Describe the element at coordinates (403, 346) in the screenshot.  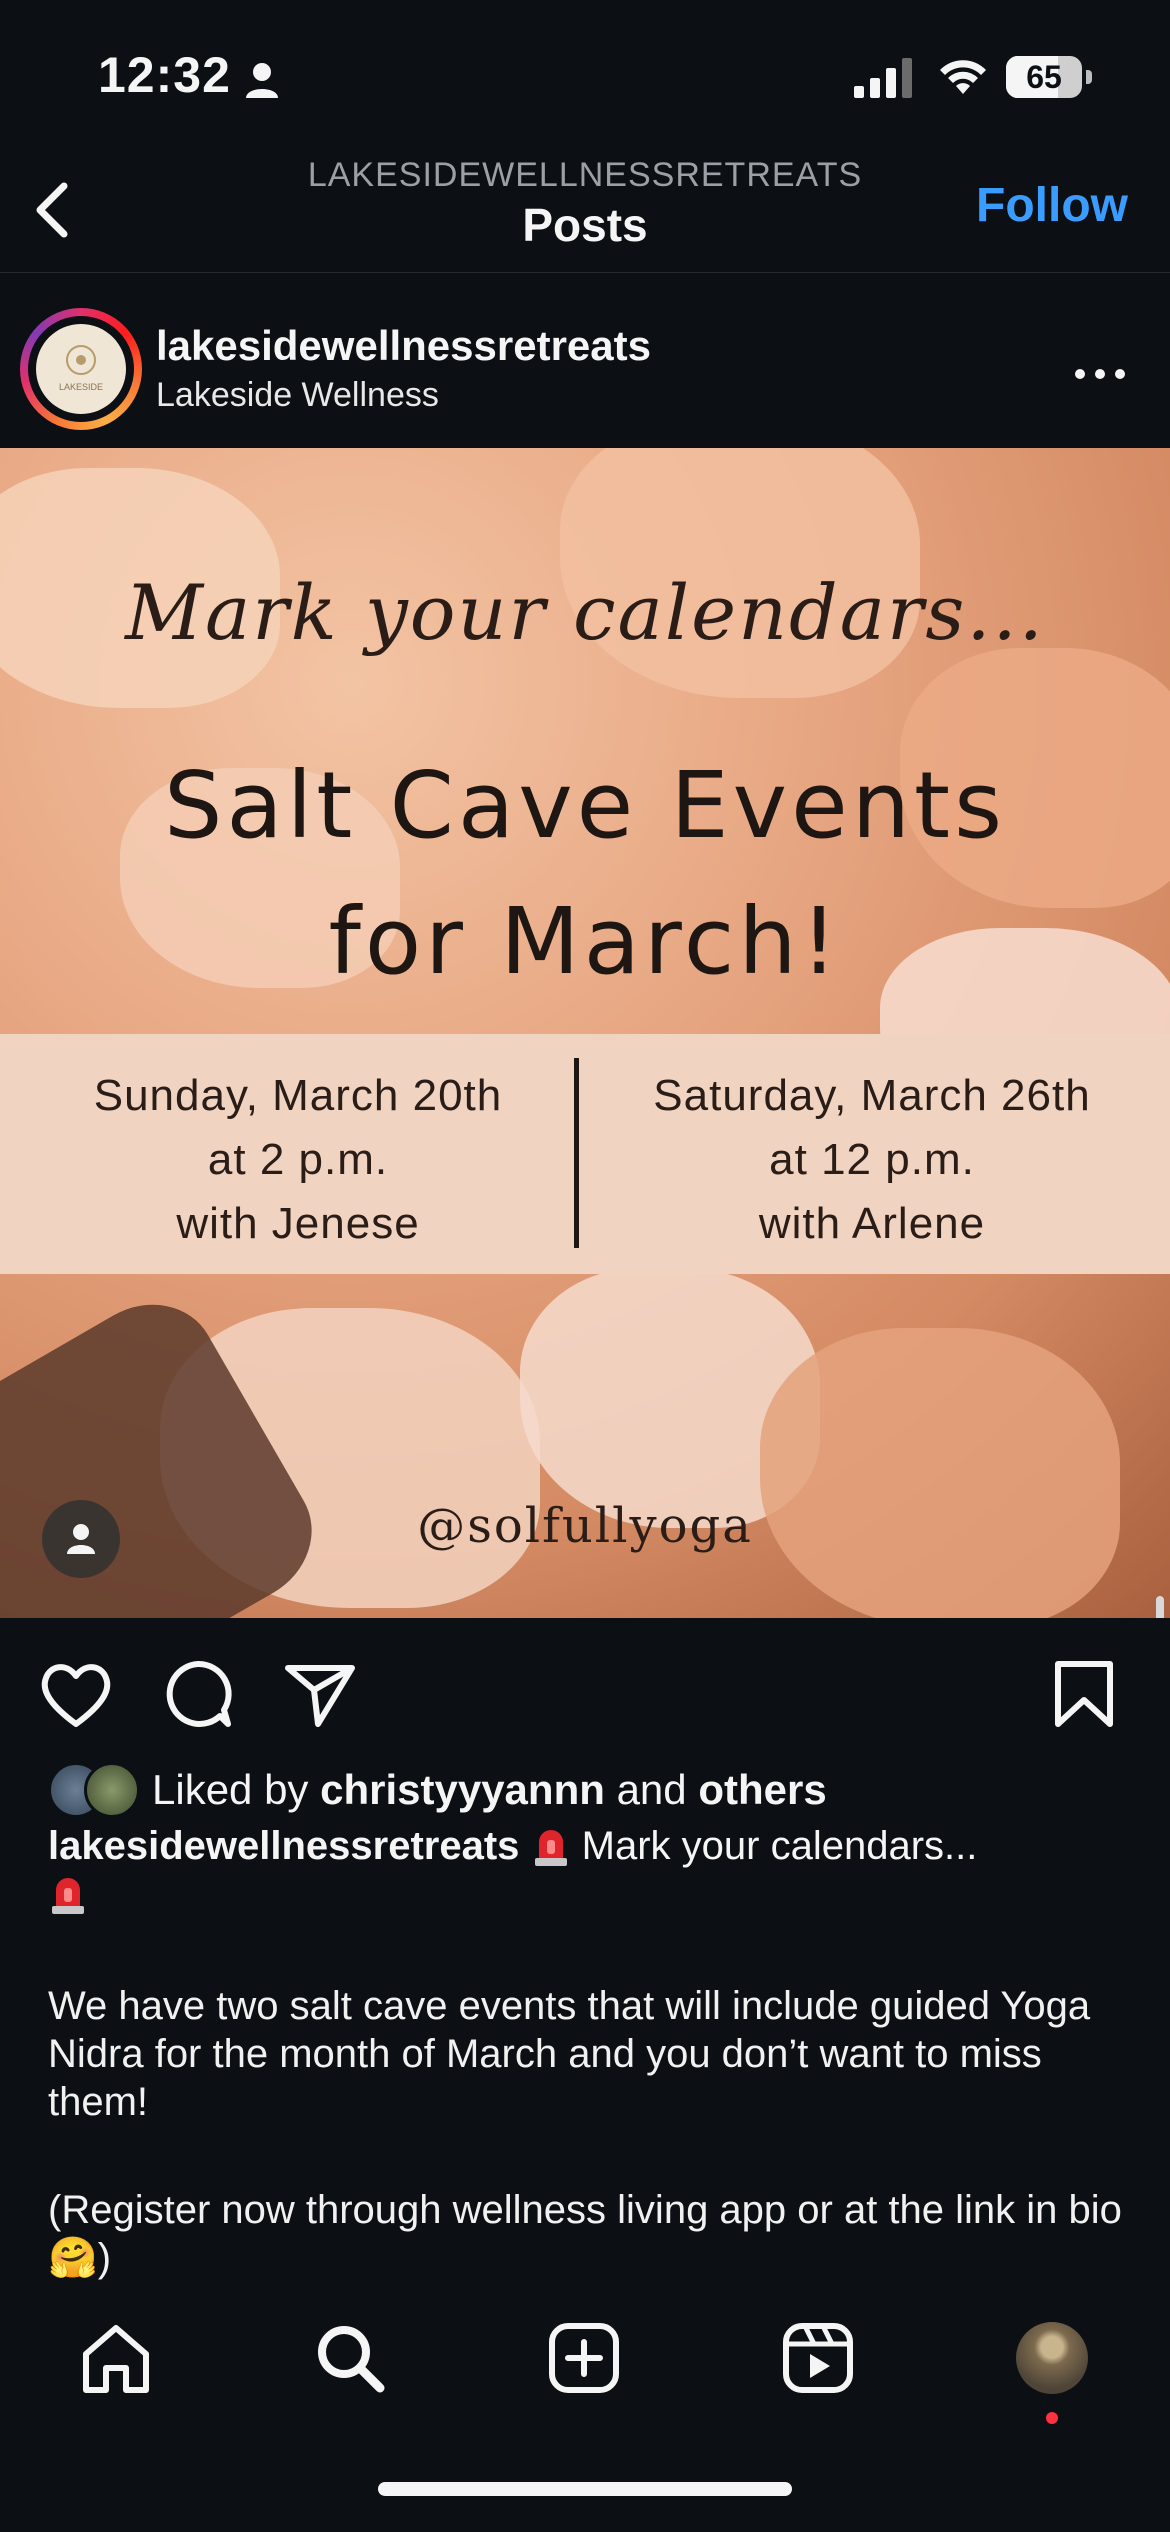
I see `post-username: lakesidewellnessretreats` at that location.